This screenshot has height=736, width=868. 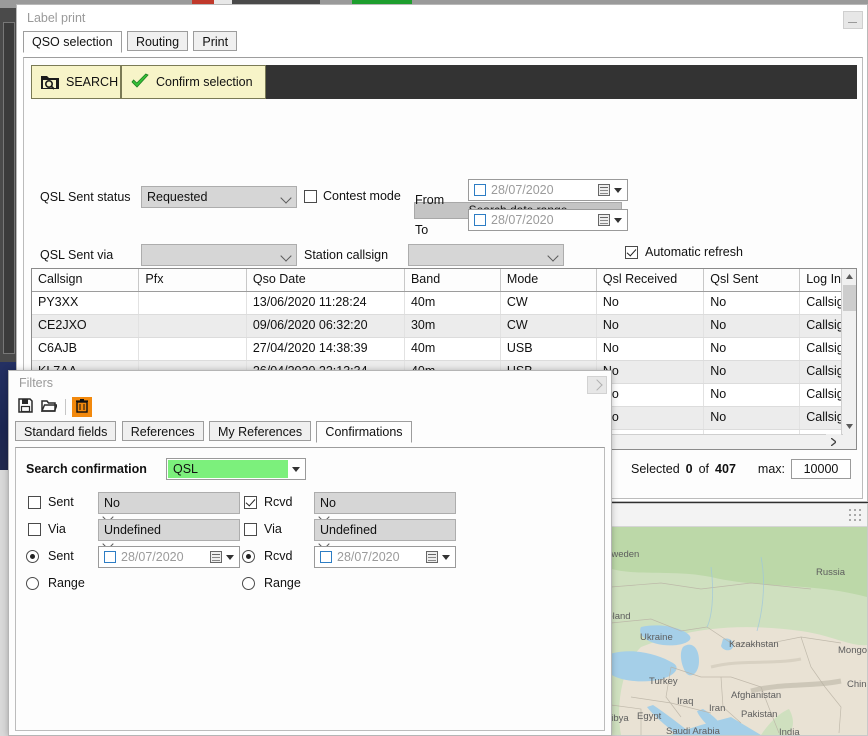 What do you see at coordinates (86, 469) in the screenshot?
I see `search-confirmation-label: Search confirmation` at bounding box center [86, 469].